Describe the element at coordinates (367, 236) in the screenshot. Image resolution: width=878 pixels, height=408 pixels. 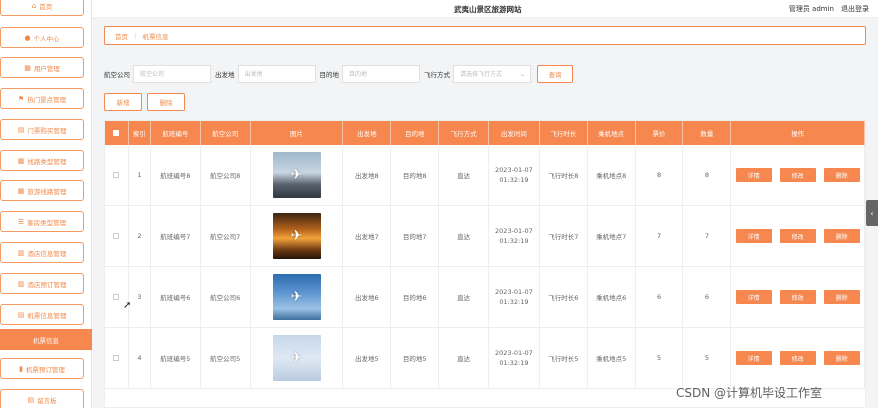
I see `from-cell: 出发地7` at that location.